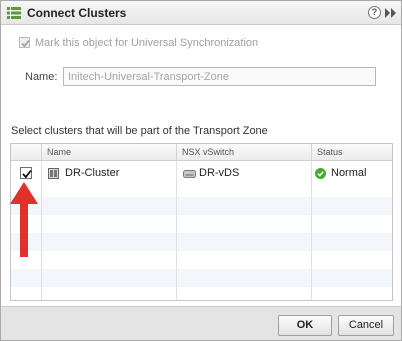 Image resolution: width=402 pixels, height=341 pixels. I want to click on name-column-header: Name, so click(108, 152).